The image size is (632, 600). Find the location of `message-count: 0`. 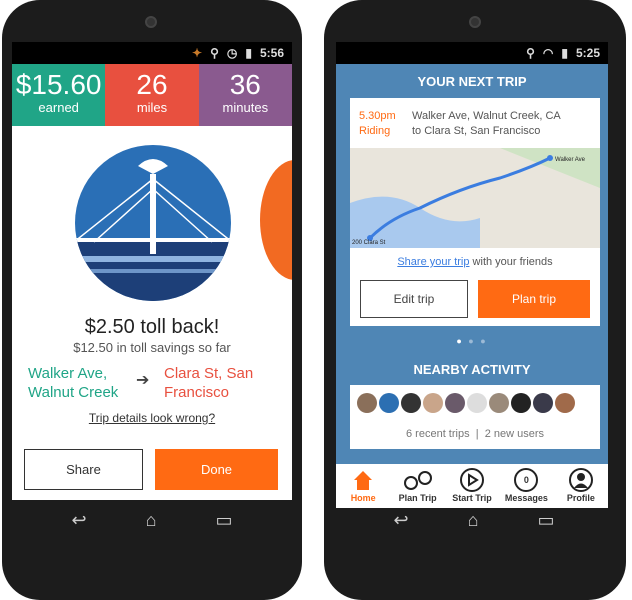

message-count: 0 is located at coordinates (526, 480).